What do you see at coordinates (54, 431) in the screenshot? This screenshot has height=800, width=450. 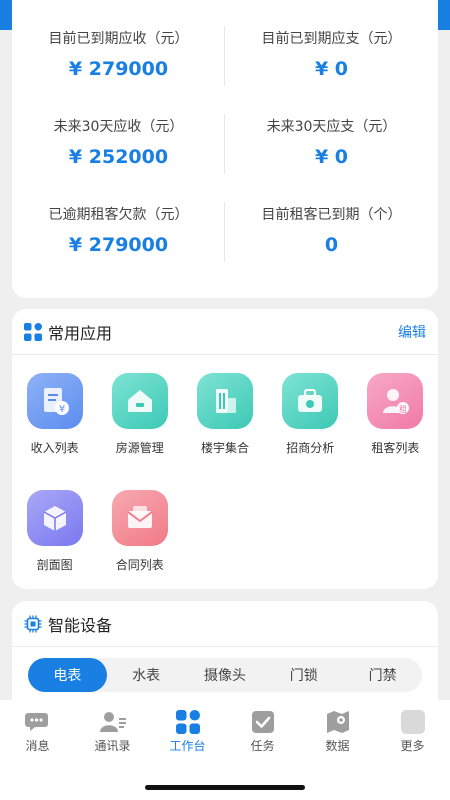 I see `app-income-list: ¥ 收入列表` at bounding box center [54, 431].